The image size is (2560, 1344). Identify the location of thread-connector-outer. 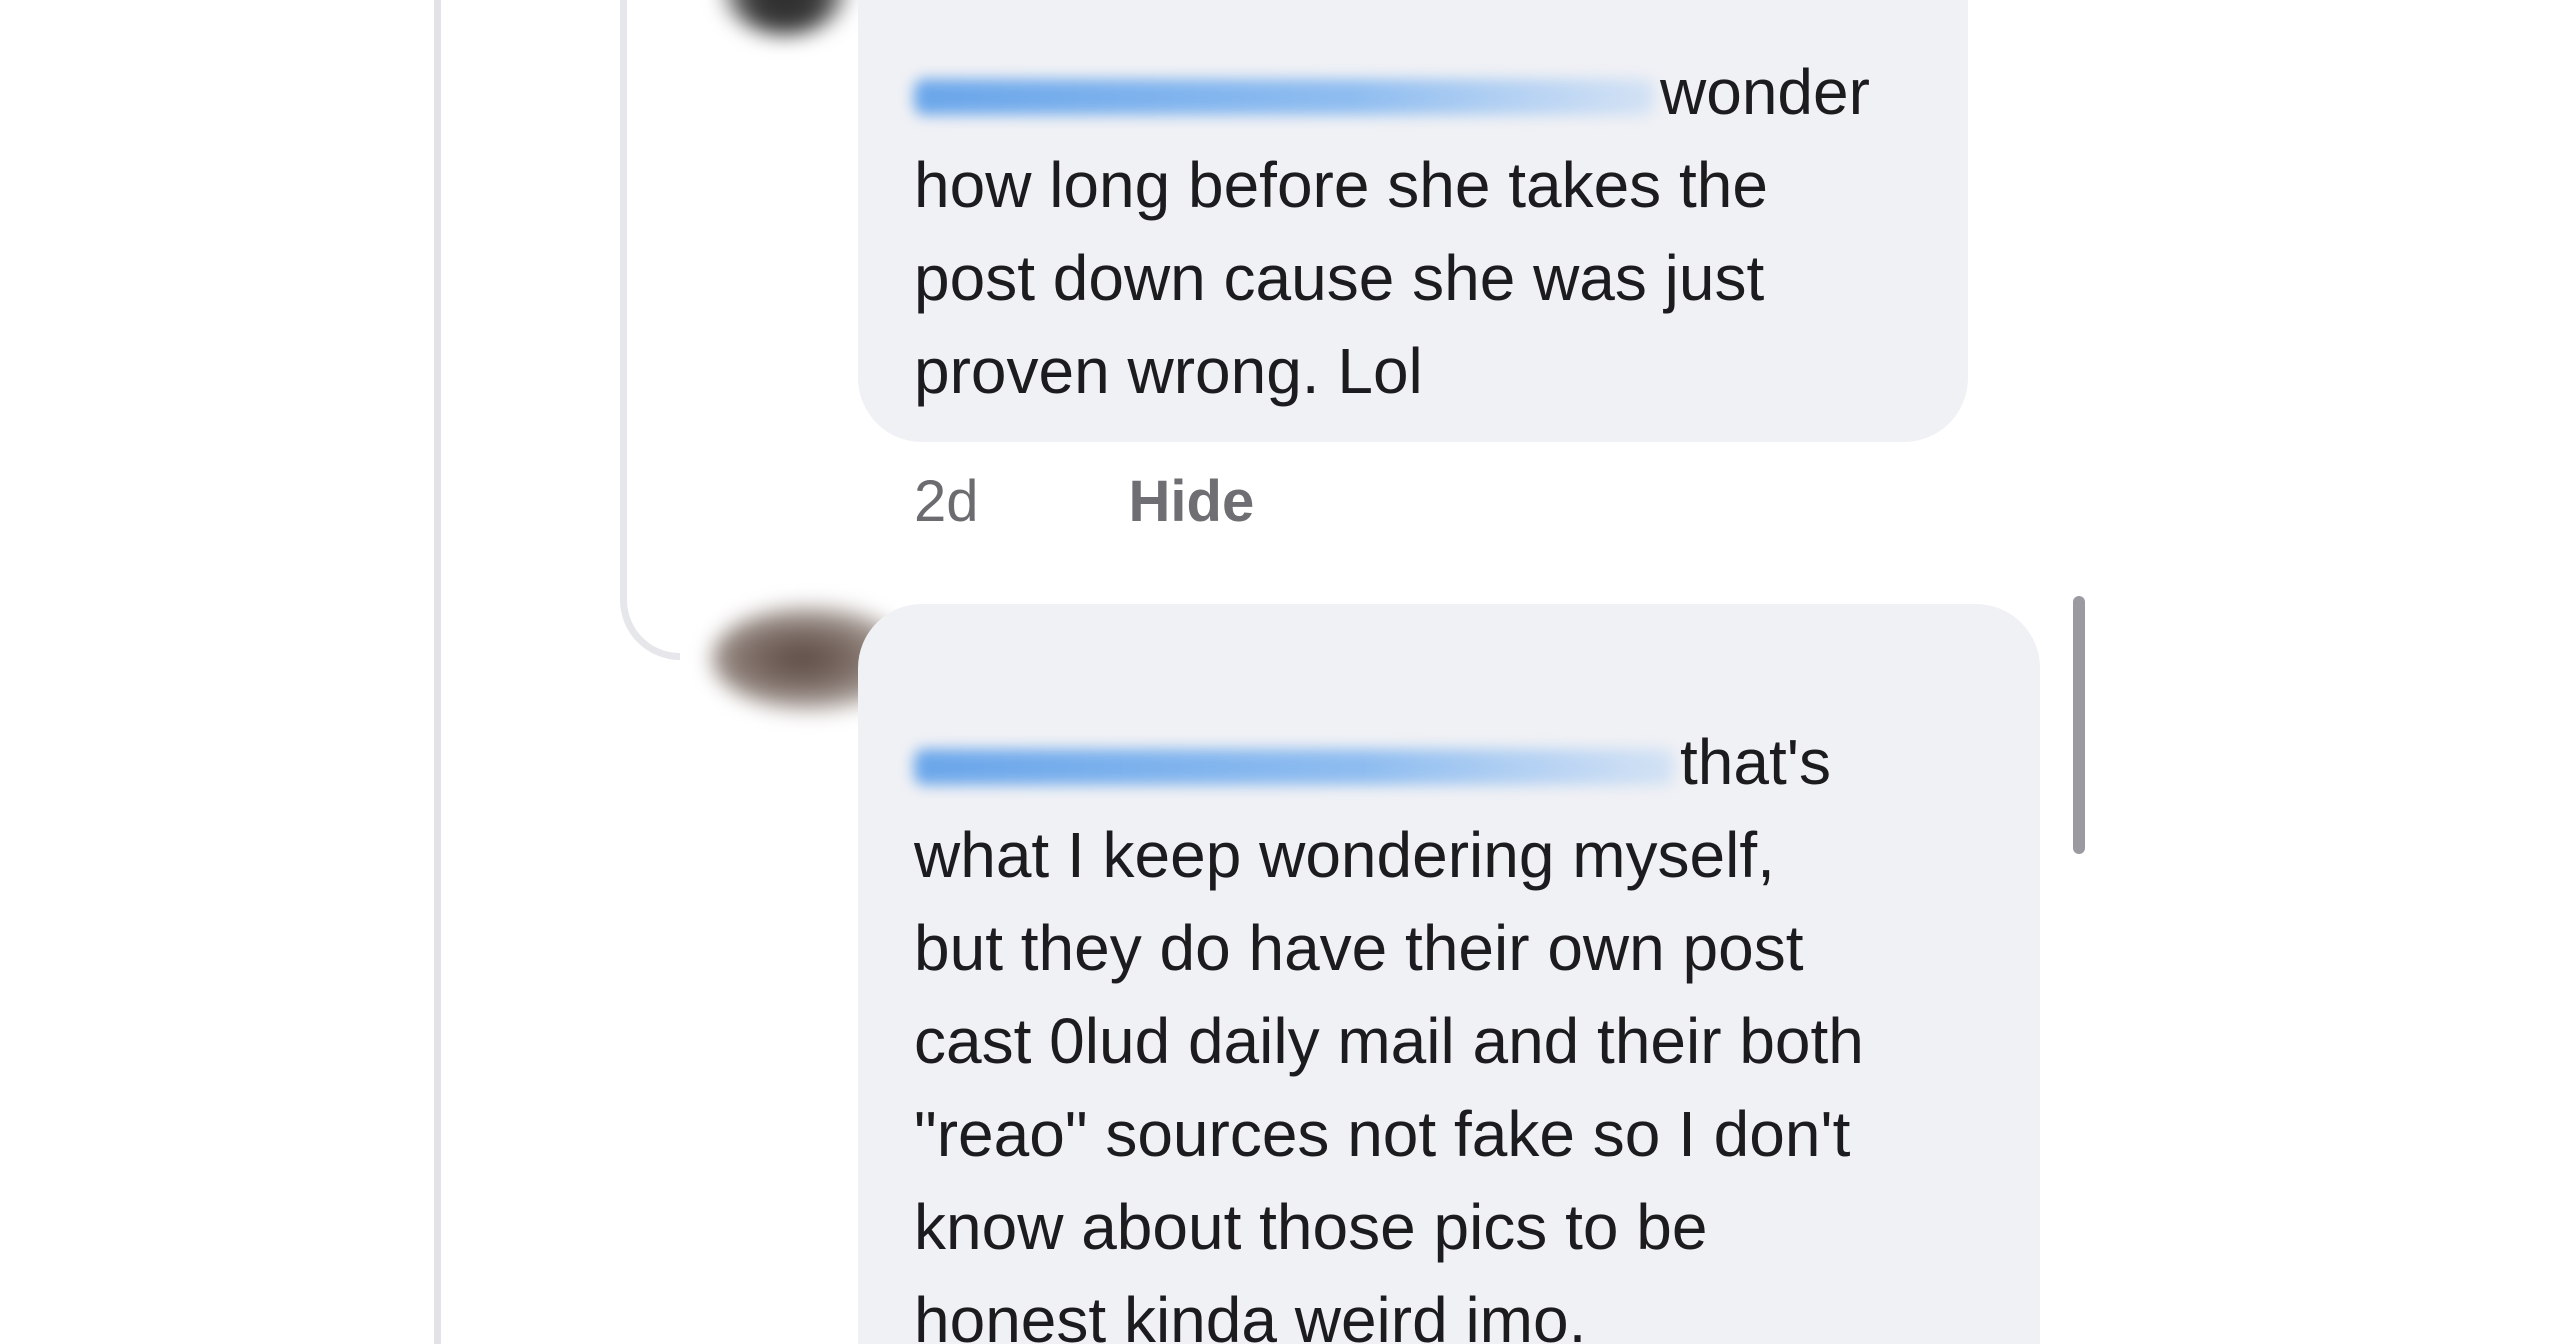
(437, 672).